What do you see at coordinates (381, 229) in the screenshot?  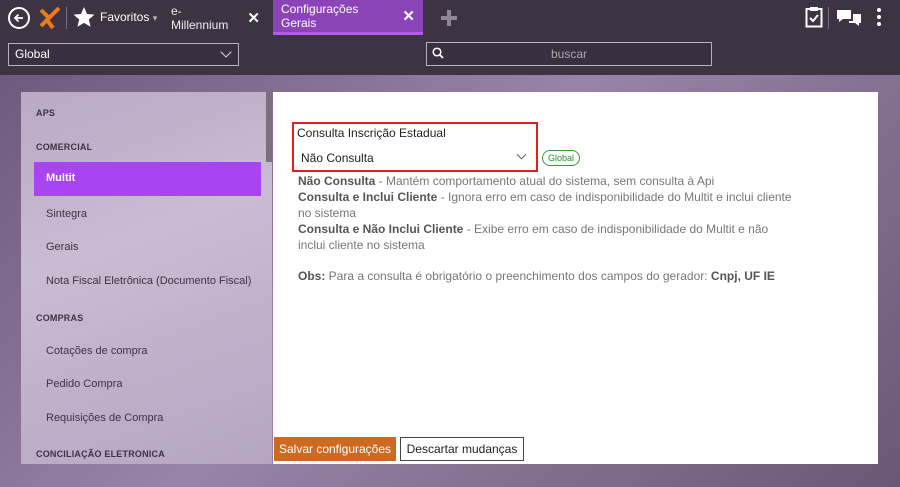 I see `help-option-name: Consulta e Não Inclui Cliente` at bounding box center [381, 229].